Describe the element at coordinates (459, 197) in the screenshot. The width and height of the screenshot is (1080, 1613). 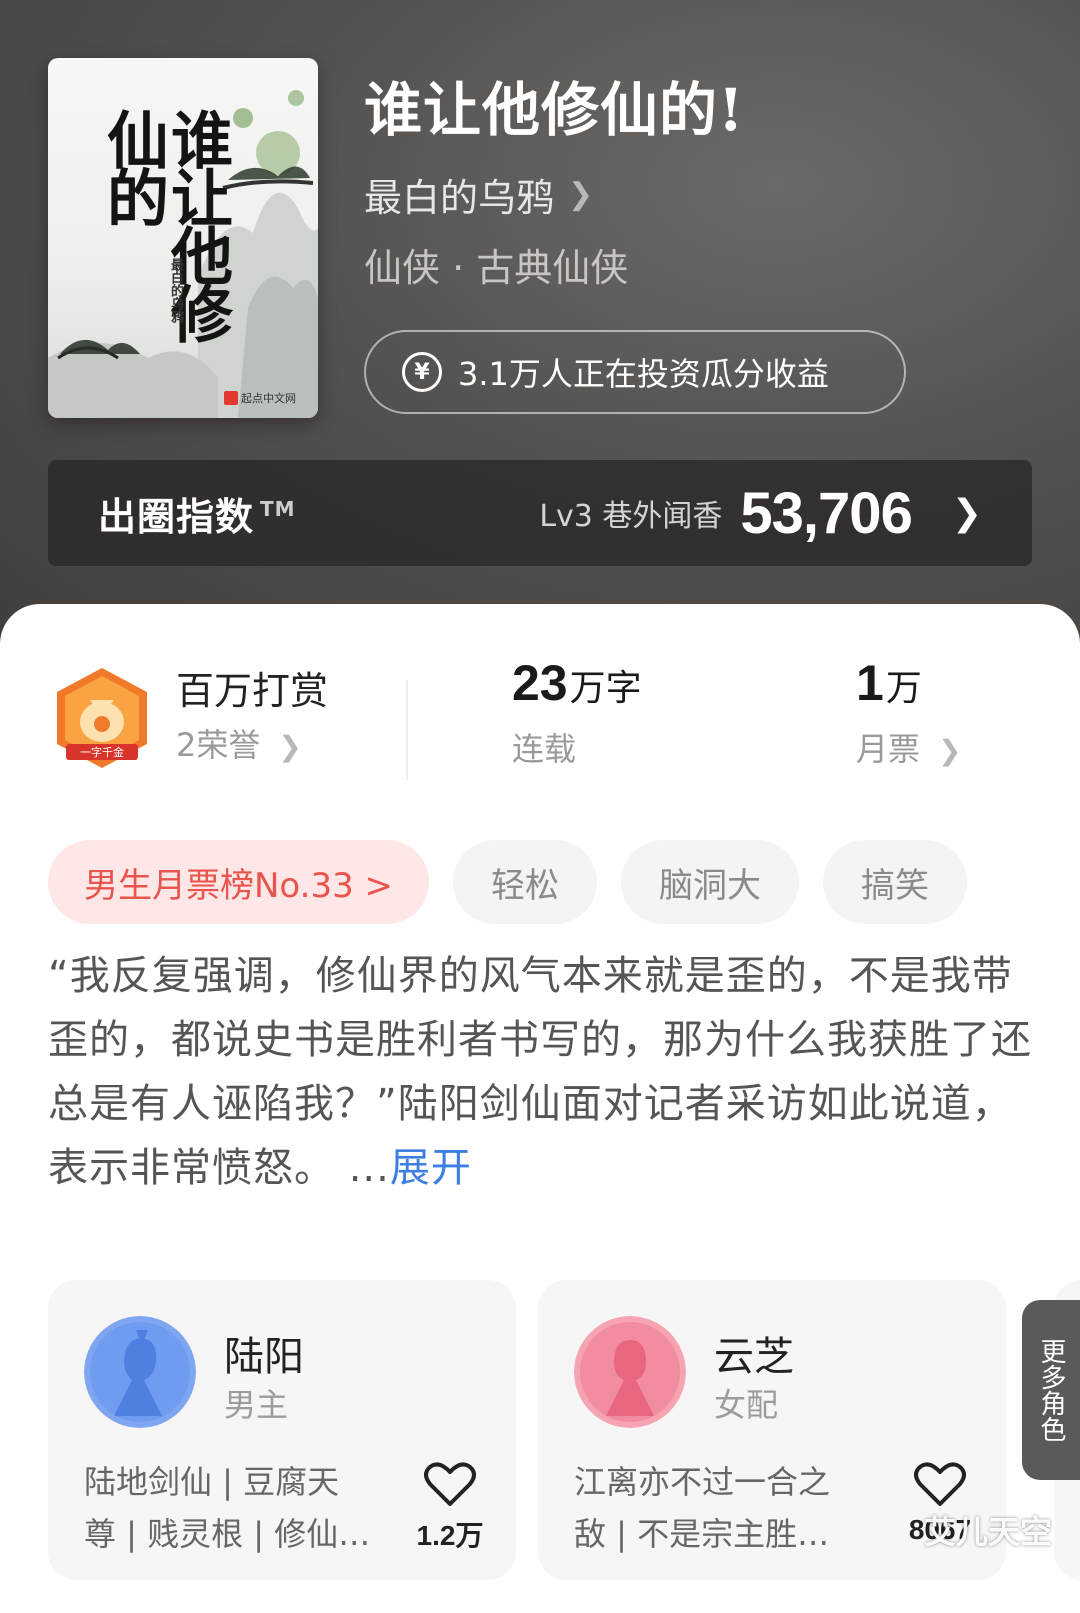
I see `author-name: 最白的乌鸦` at that location.